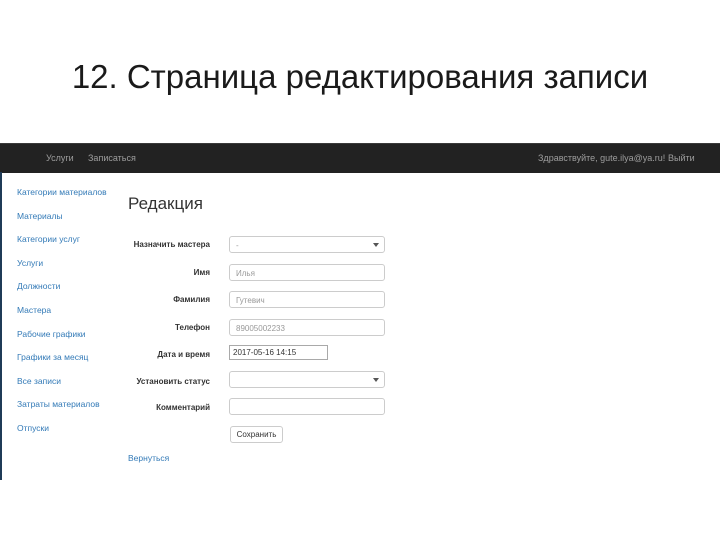 Image resolution: width=720 pixels, height=540 pixels. What do you see at coordinates (307, 406) in the screenshot?
I see `comment-field` at bounding box center [307, 406].